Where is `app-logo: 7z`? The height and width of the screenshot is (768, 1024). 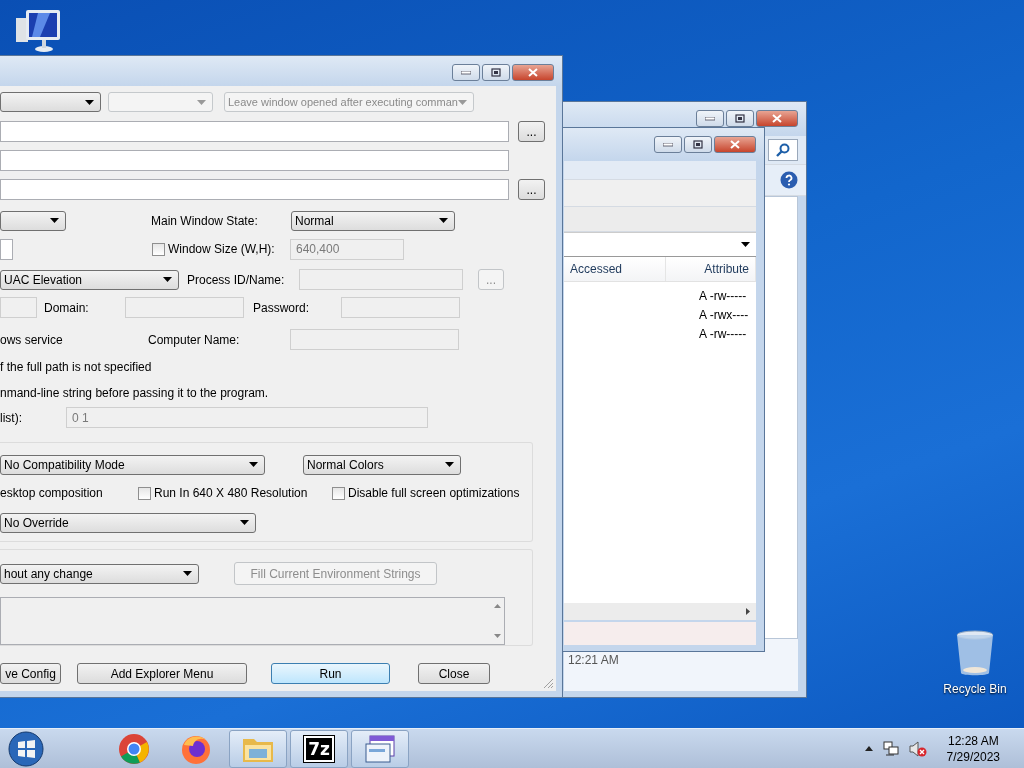 app-logo: 7z is located at coordinates (319, 748).